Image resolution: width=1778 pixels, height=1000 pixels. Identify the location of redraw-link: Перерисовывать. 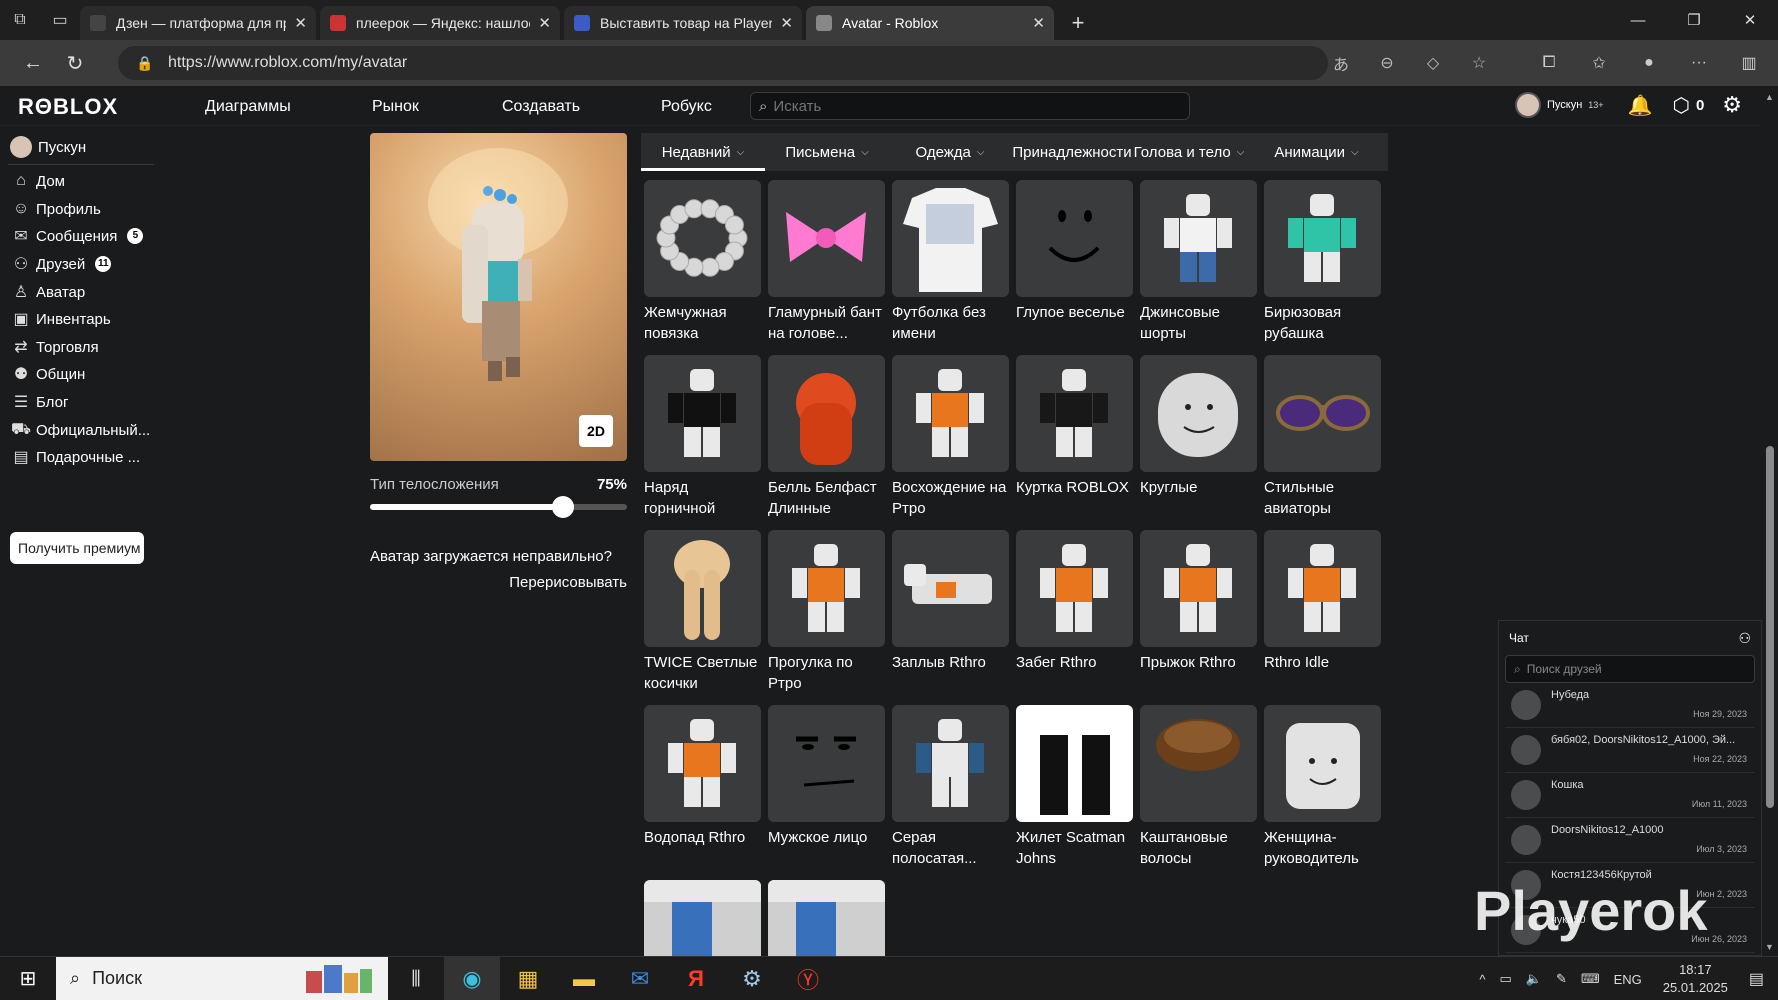
(498, 582).